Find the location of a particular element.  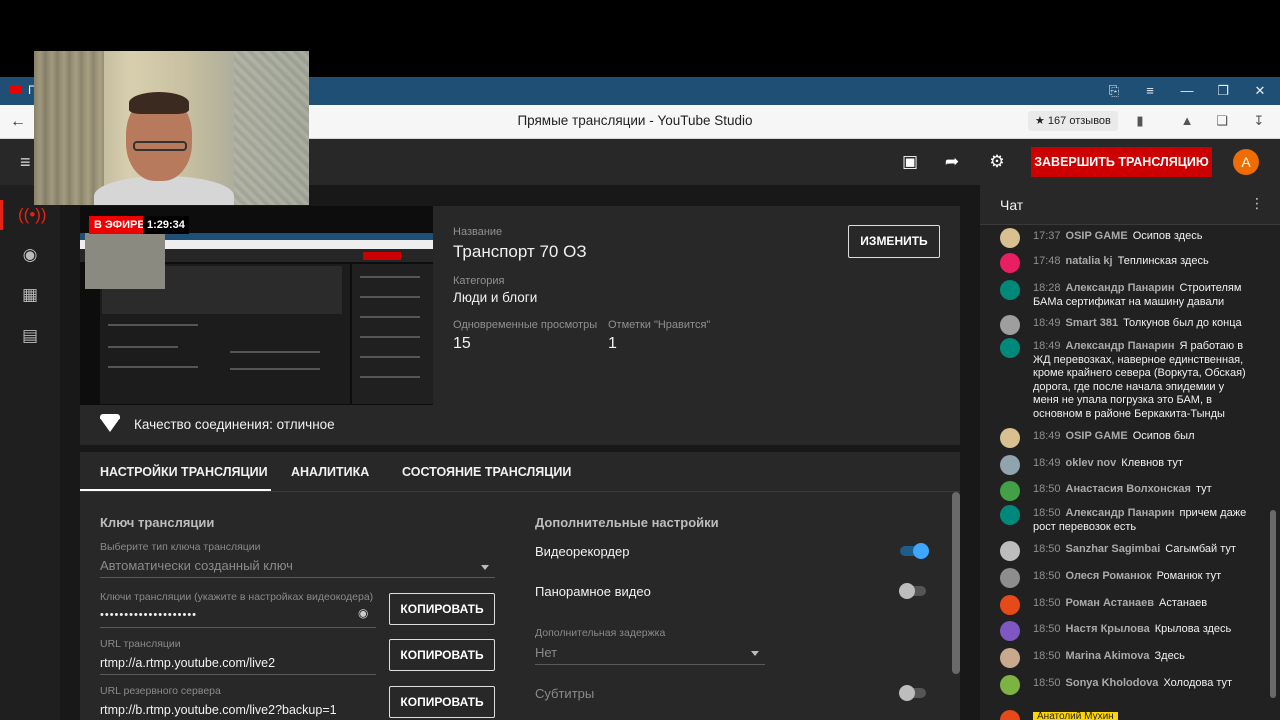

chat-body: Крылова здесь is located at coordinates (1193, 629).